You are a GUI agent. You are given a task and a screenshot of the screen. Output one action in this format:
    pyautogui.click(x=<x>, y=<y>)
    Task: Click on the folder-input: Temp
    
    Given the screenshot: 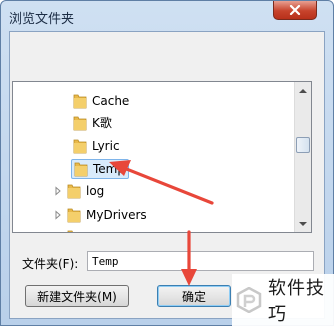 What is the action you would take?
    pyautogui.click(x=200, y=261)
    